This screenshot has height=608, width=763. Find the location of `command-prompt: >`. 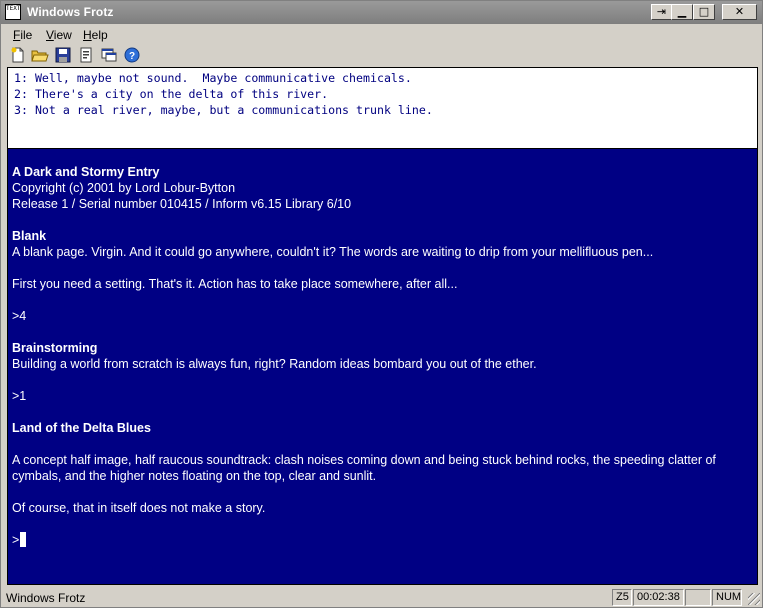

command-prompt: > is located at coordinates (19, 540).